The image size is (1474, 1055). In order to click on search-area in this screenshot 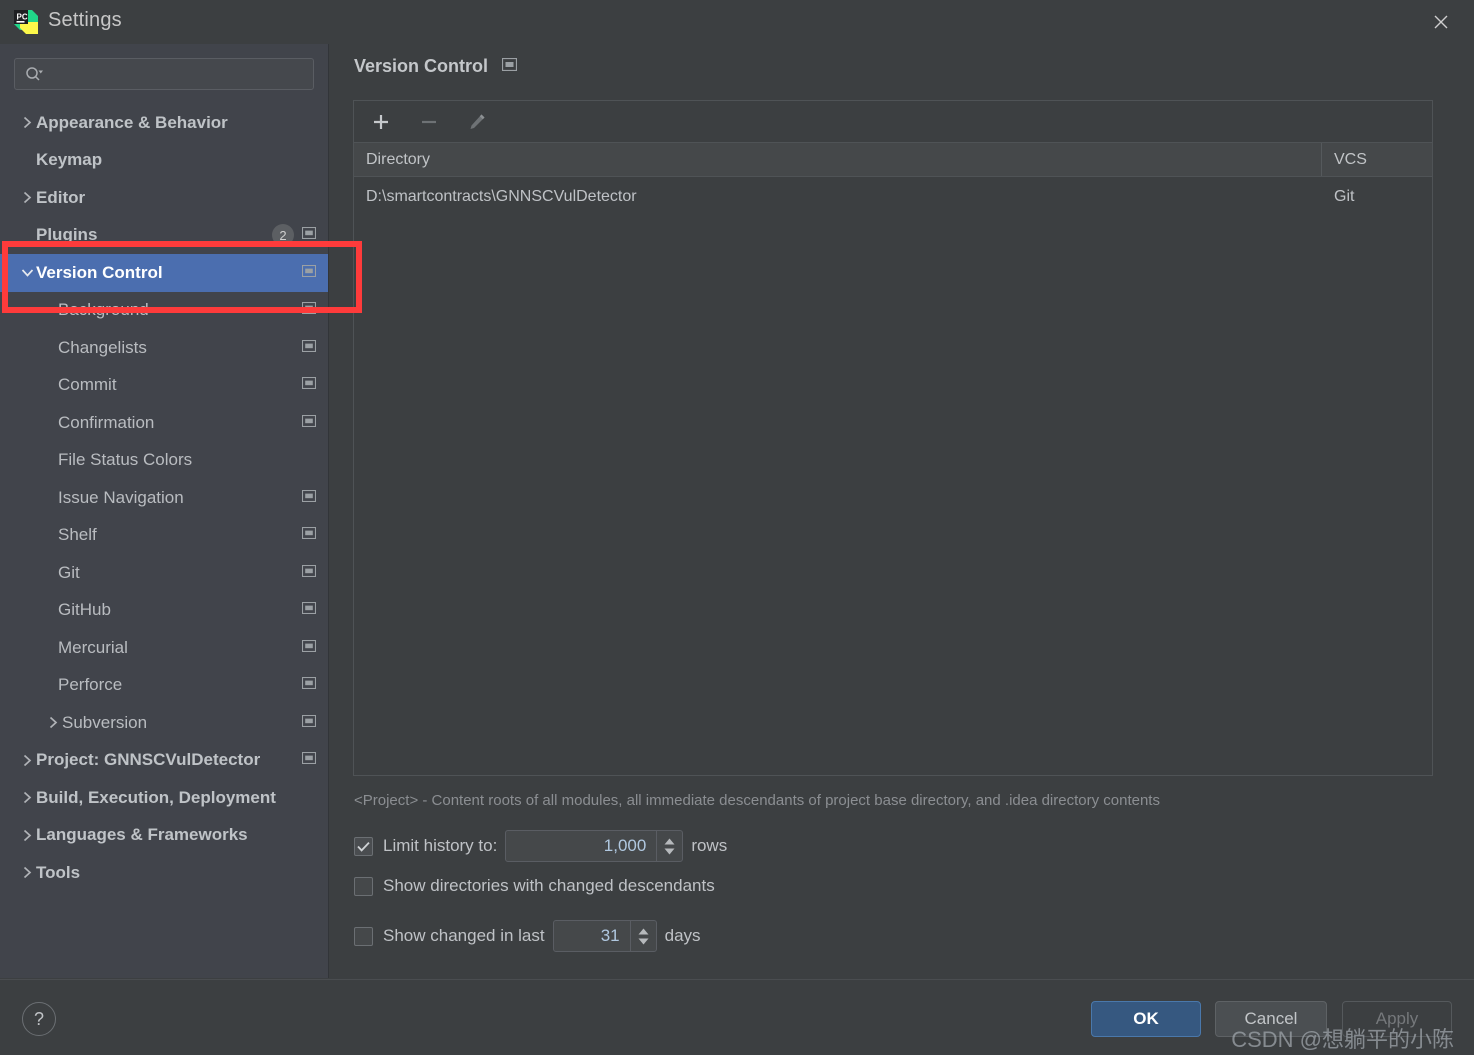, I will do `click(164, 67)`.